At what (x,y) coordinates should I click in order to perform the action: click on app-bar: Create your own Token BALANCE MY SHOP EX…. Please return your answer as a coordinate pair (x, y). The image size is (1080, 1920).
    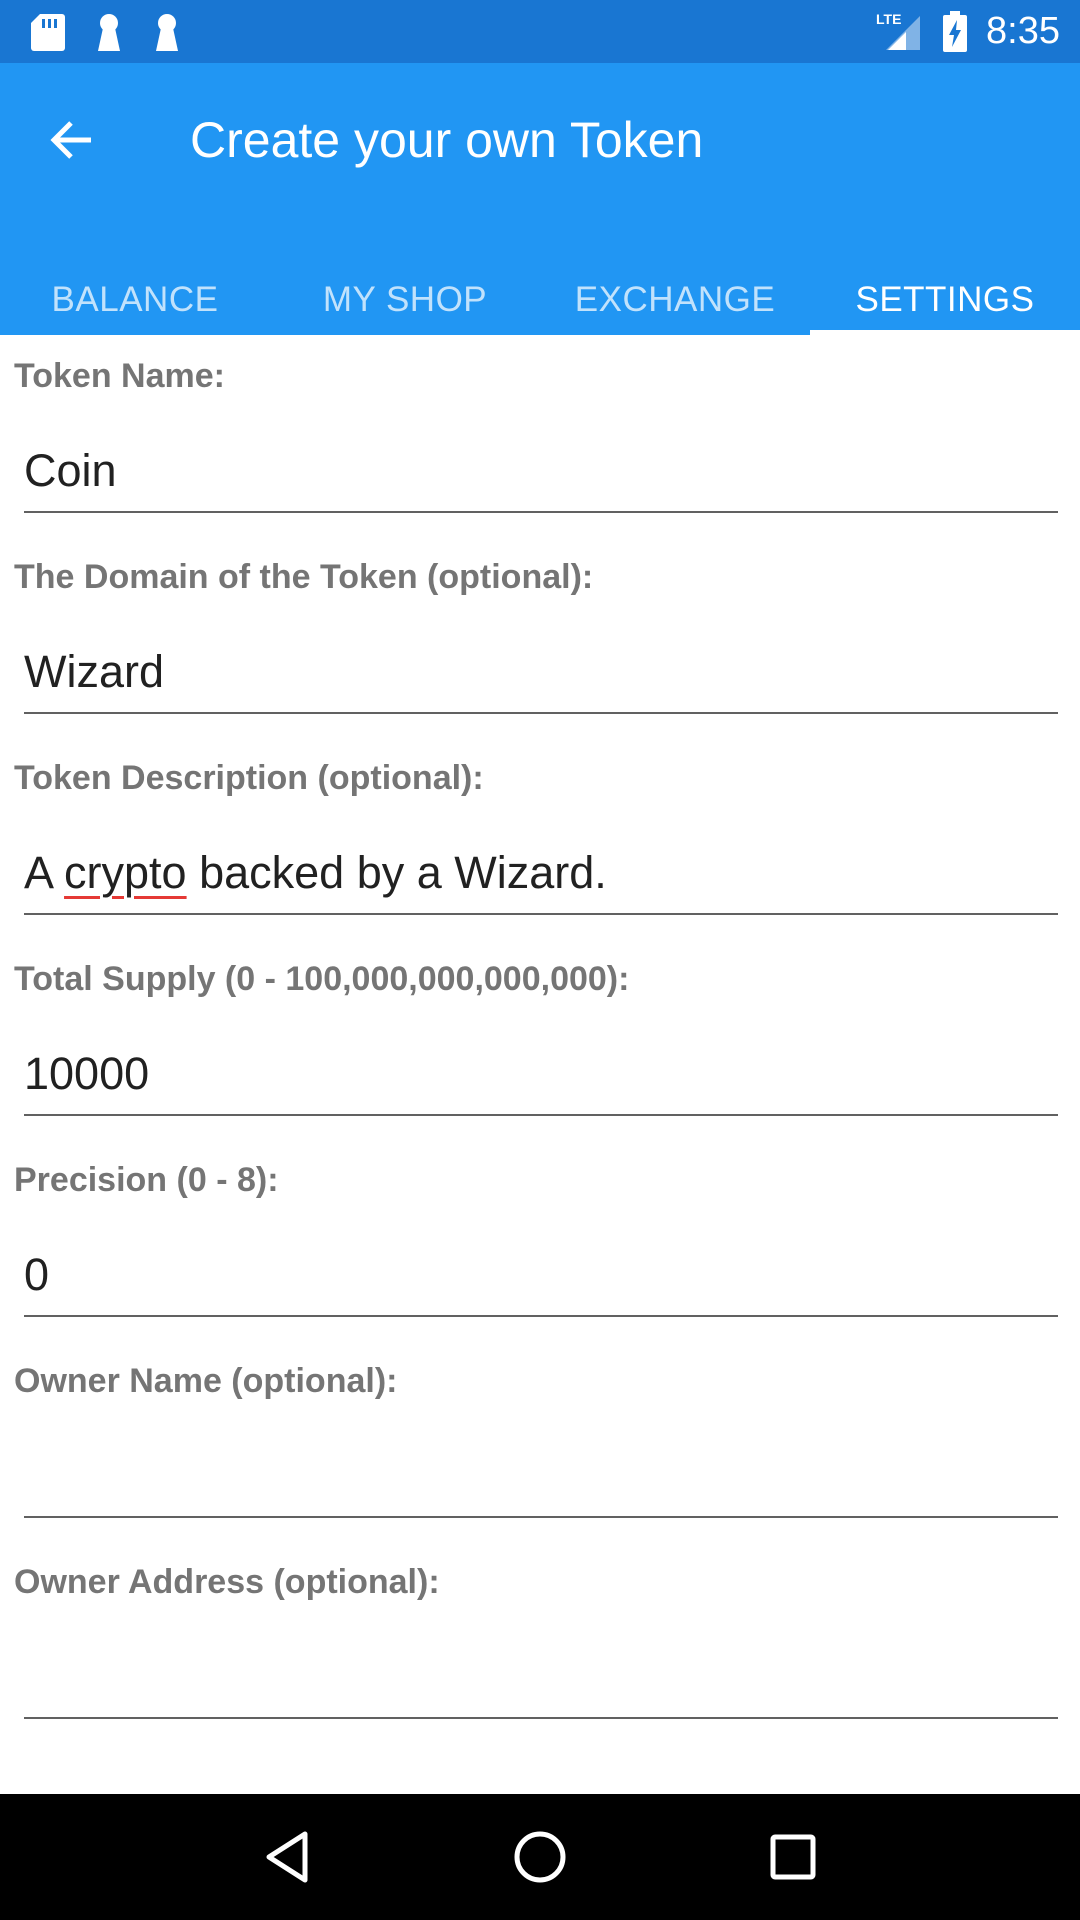
    Looking at the image, I should click on (540, 199).